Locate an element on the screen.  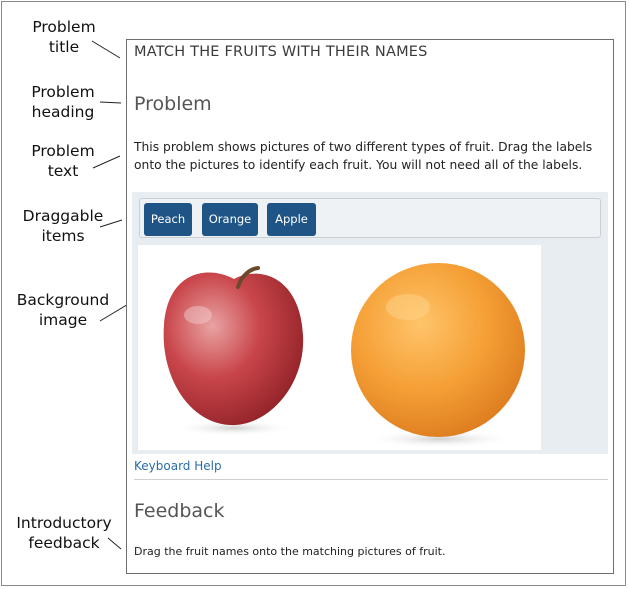
keyboard-help-link: Keyboard Help is located at coordinates (178, 466).